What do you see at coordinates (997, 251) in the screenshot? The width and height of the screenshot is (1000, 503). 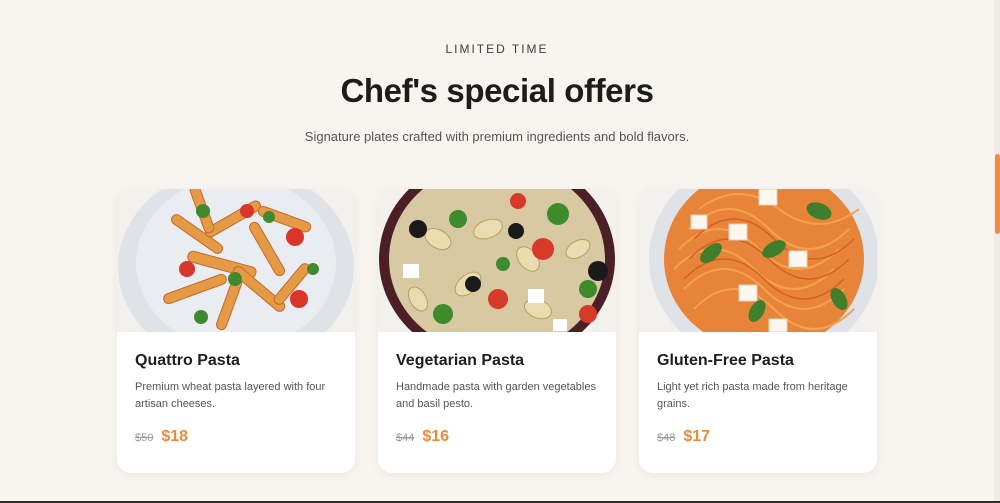 I see `scrollbar-track` at bounding box center [997, 251].